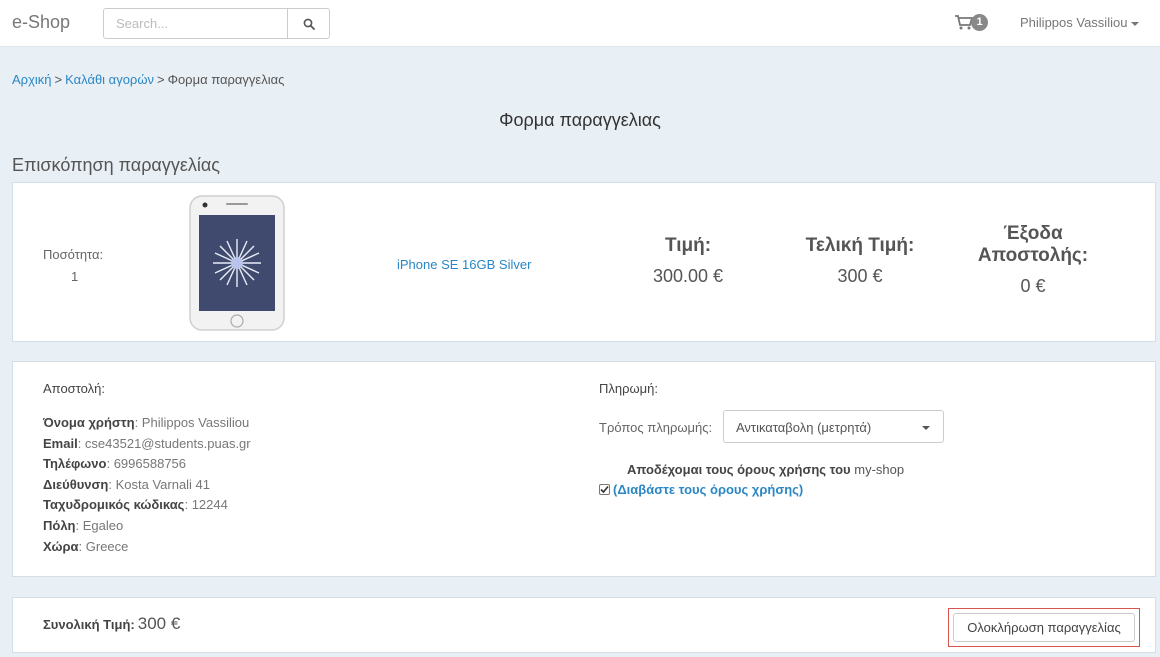 This screenshot has height=657, width=1160. I want to click on search-button, so click(309, 23).